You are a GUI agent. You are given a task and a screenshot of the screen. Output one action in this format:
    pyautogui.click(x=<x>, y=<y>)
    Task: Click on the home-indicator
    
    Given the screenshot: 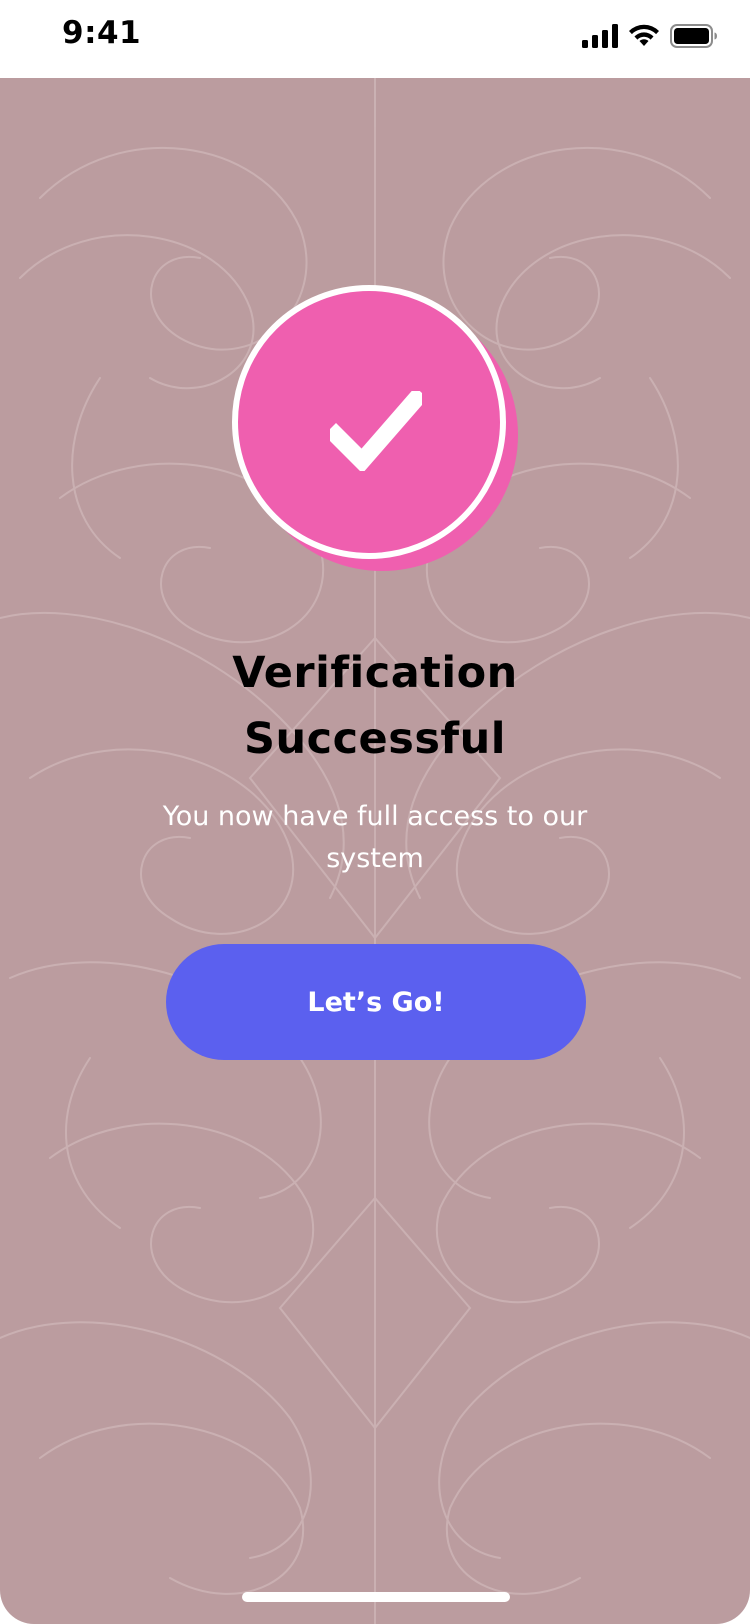 What is the action you would take?
    pyautogui.click(x=376, y=1597)
    